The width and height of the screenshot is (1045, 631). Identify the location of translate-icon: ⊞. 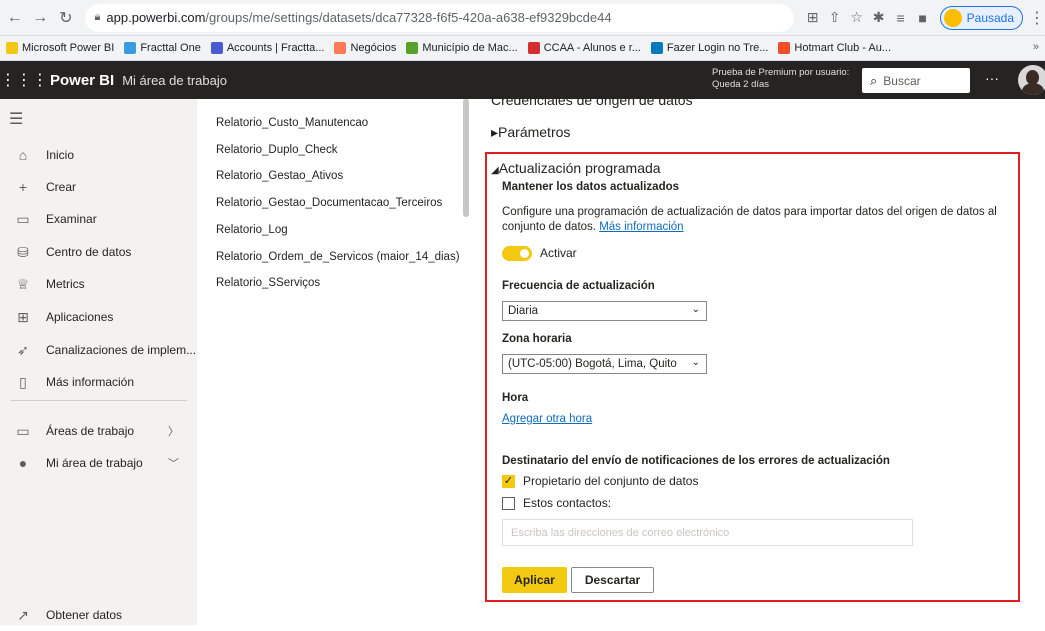
(813, 17).